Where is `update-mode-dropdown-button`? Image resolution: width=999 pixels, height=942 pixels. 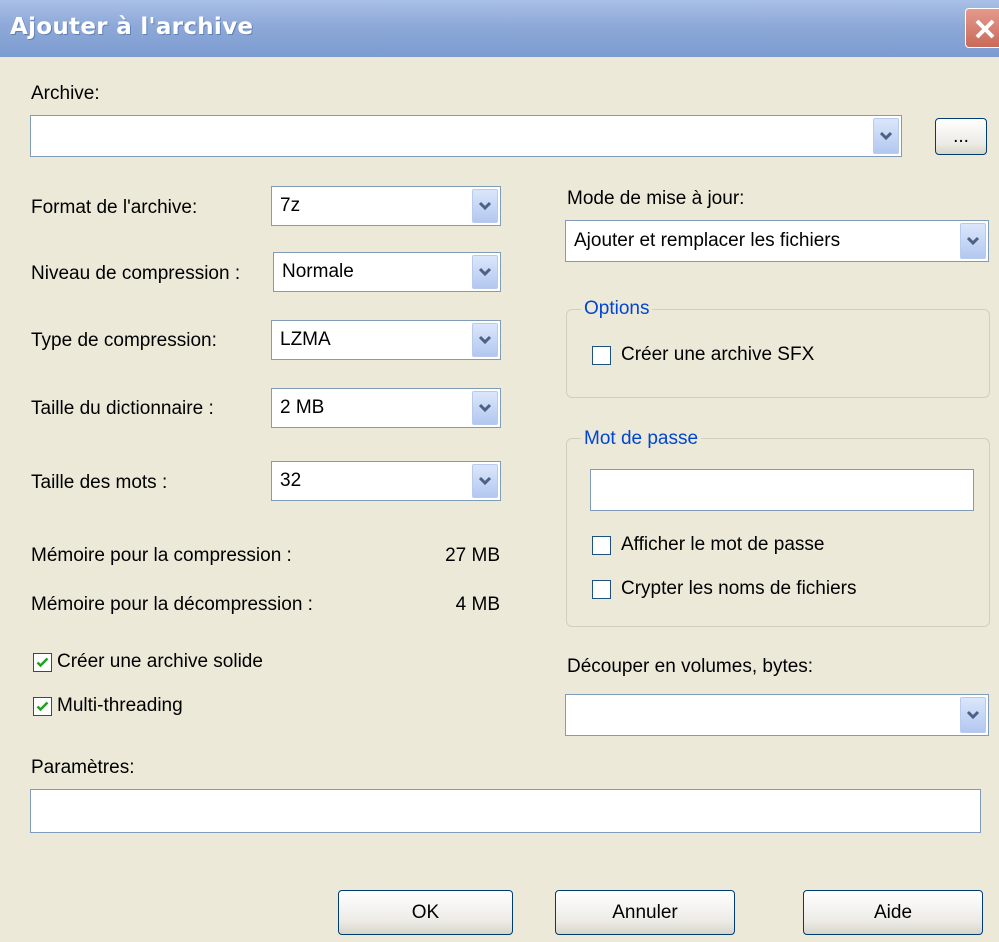 update-mode-dropdown-button is located at coordinates (973, 241).